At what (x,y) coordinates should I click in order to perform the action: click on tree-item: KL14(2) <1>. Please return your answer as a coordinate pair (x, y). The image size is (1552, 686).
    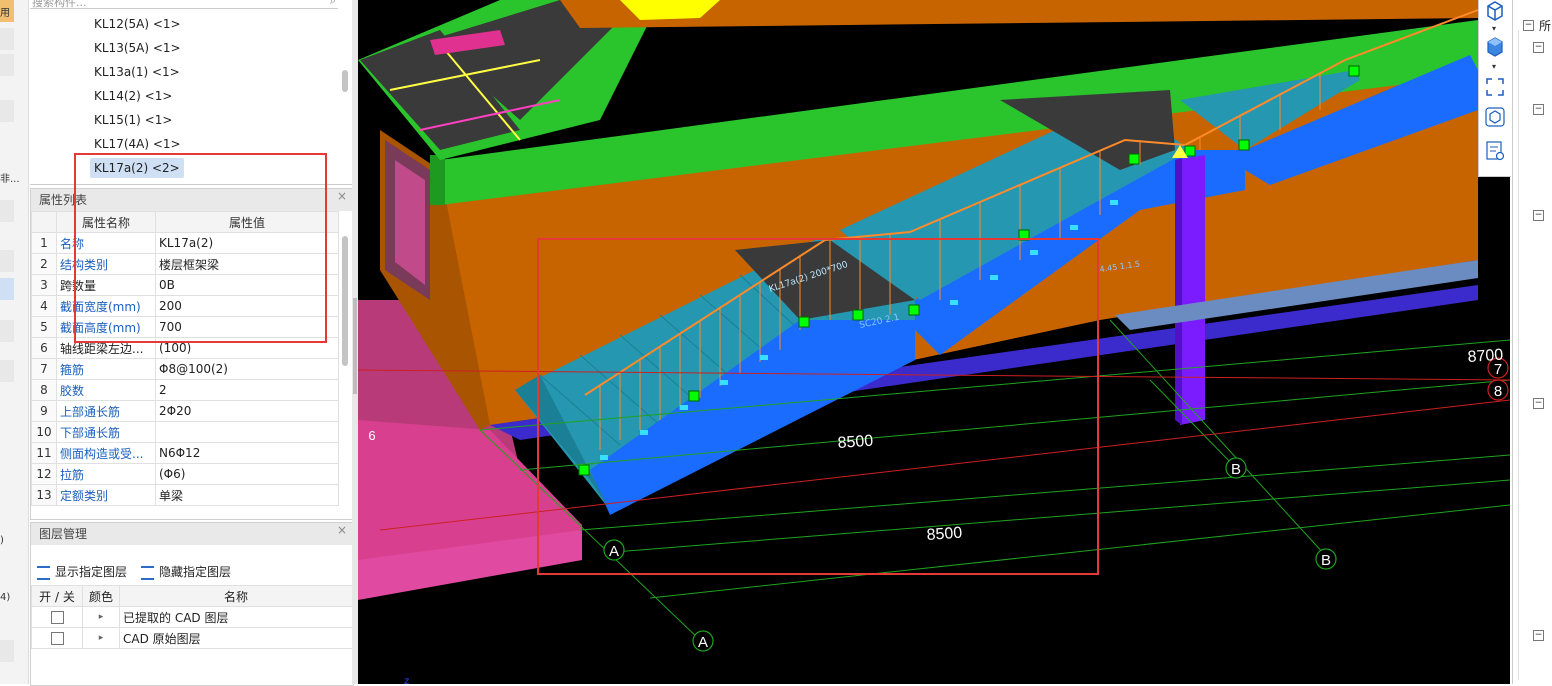
    Looking at the image, I should click on (133, 96).